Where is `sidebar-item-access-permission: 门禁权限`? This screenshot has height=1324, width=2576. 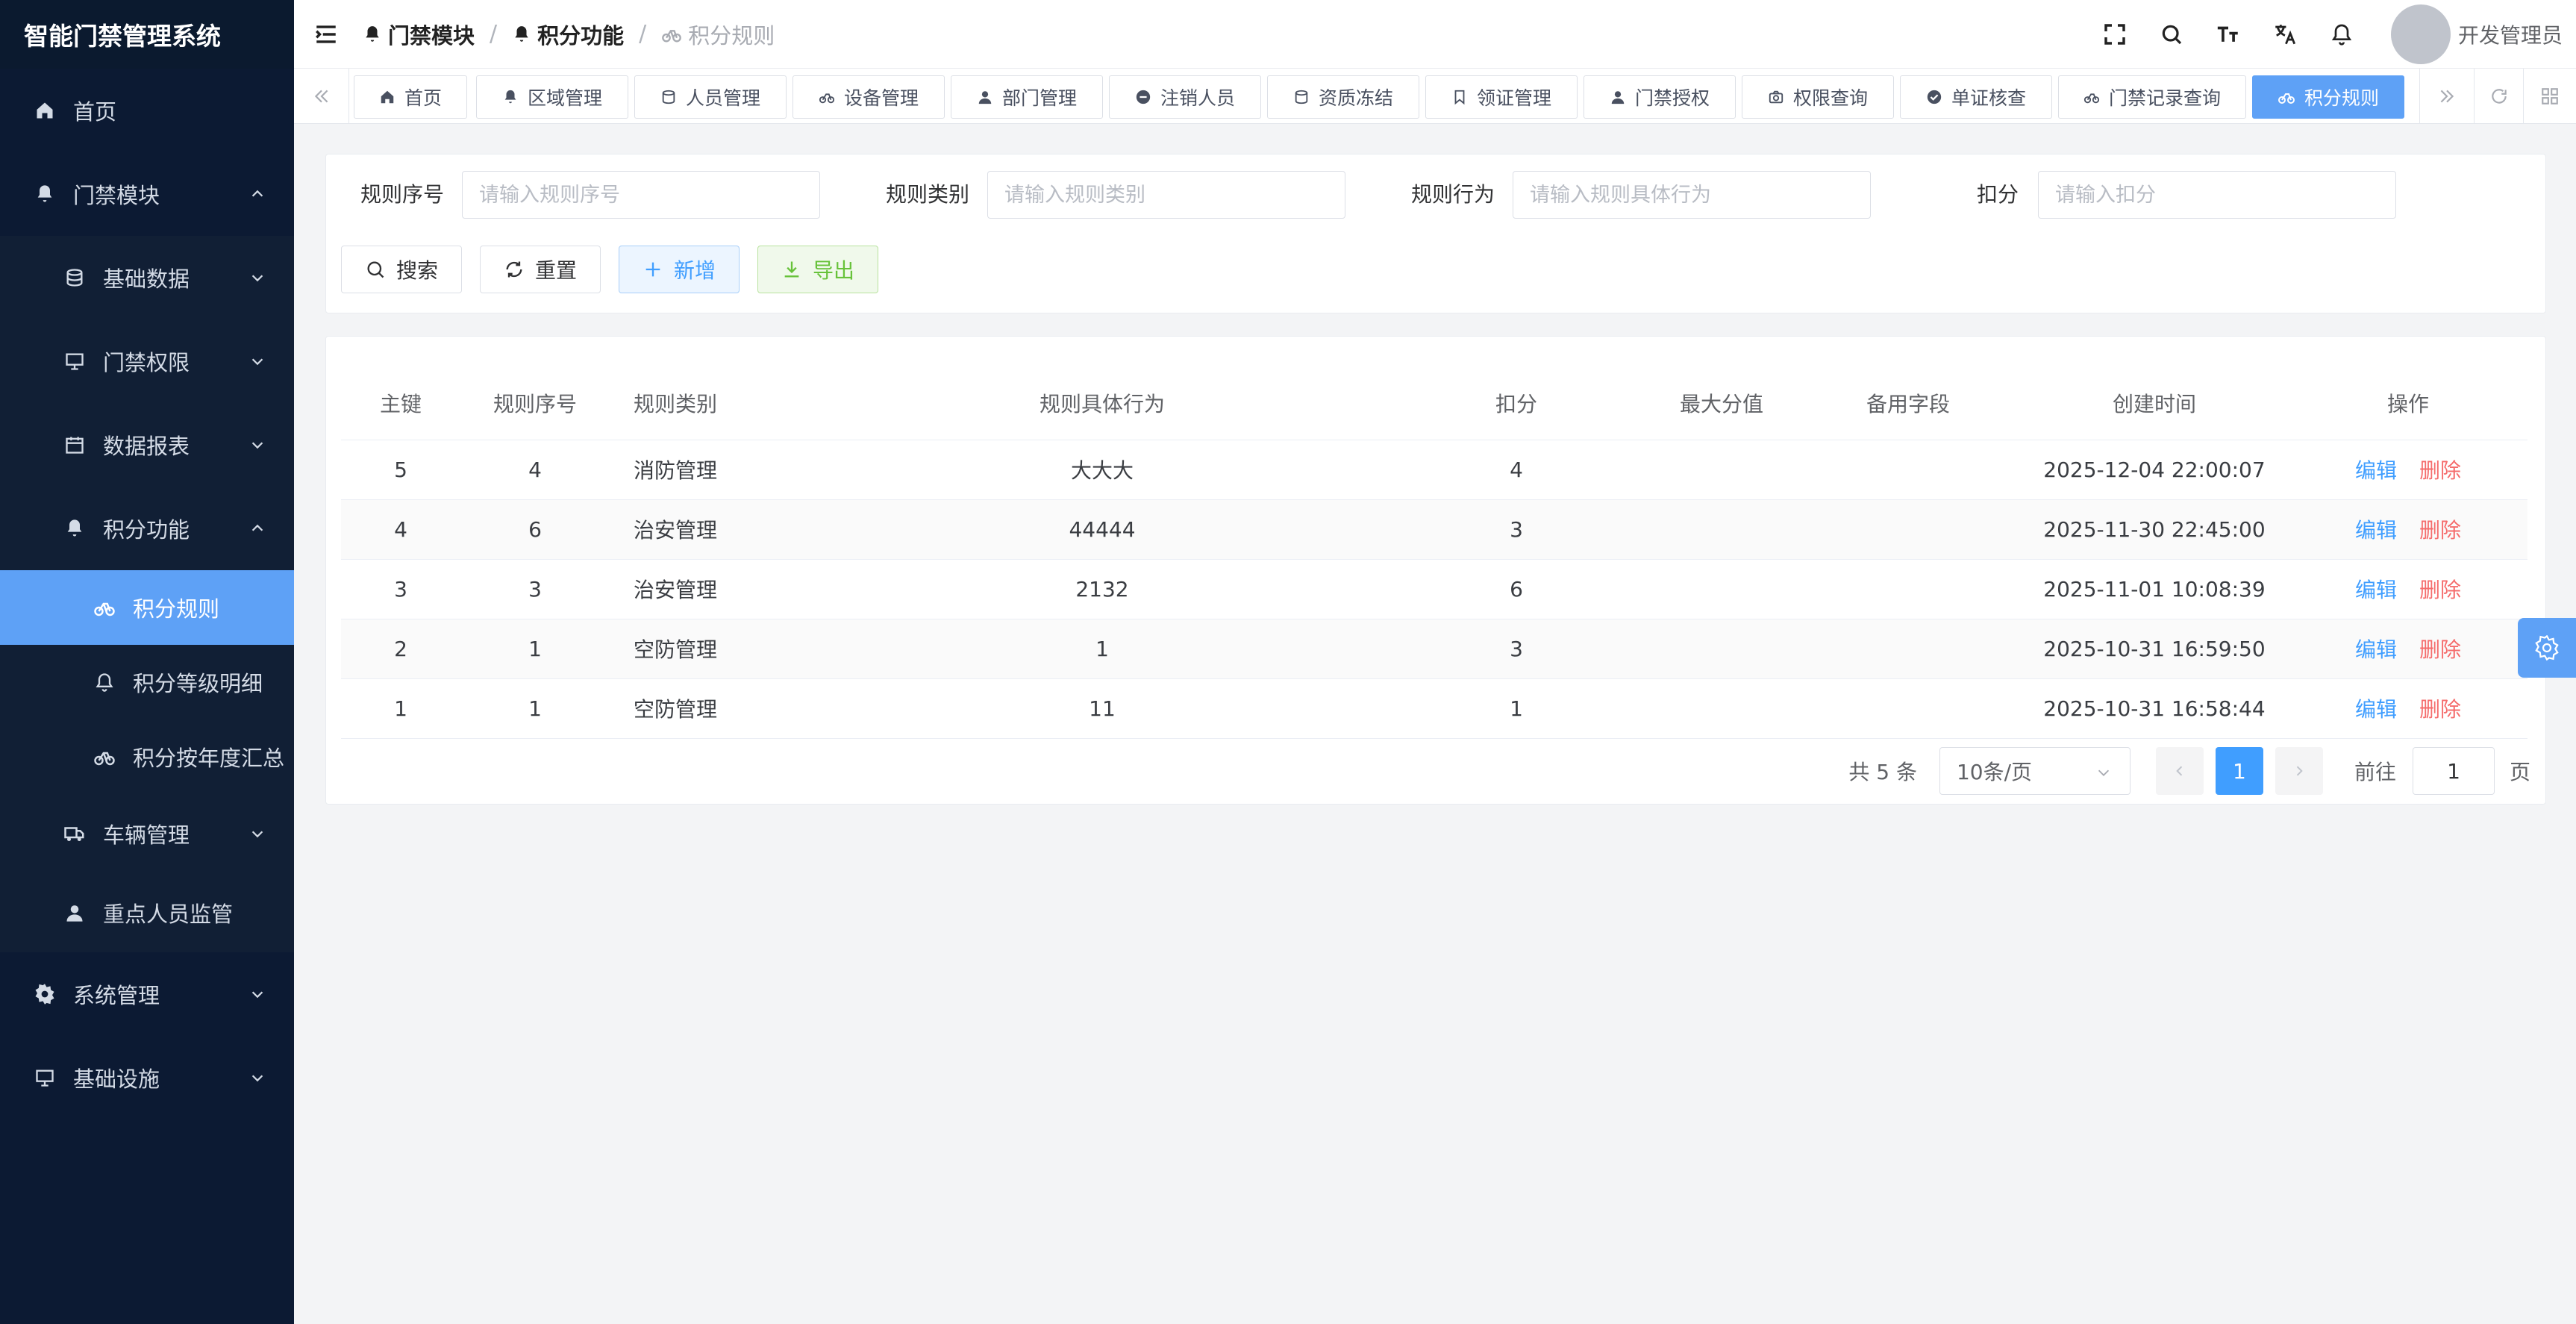 sidebar-item-access-permission: 门禁权限 is located at coordinates (147, 361).